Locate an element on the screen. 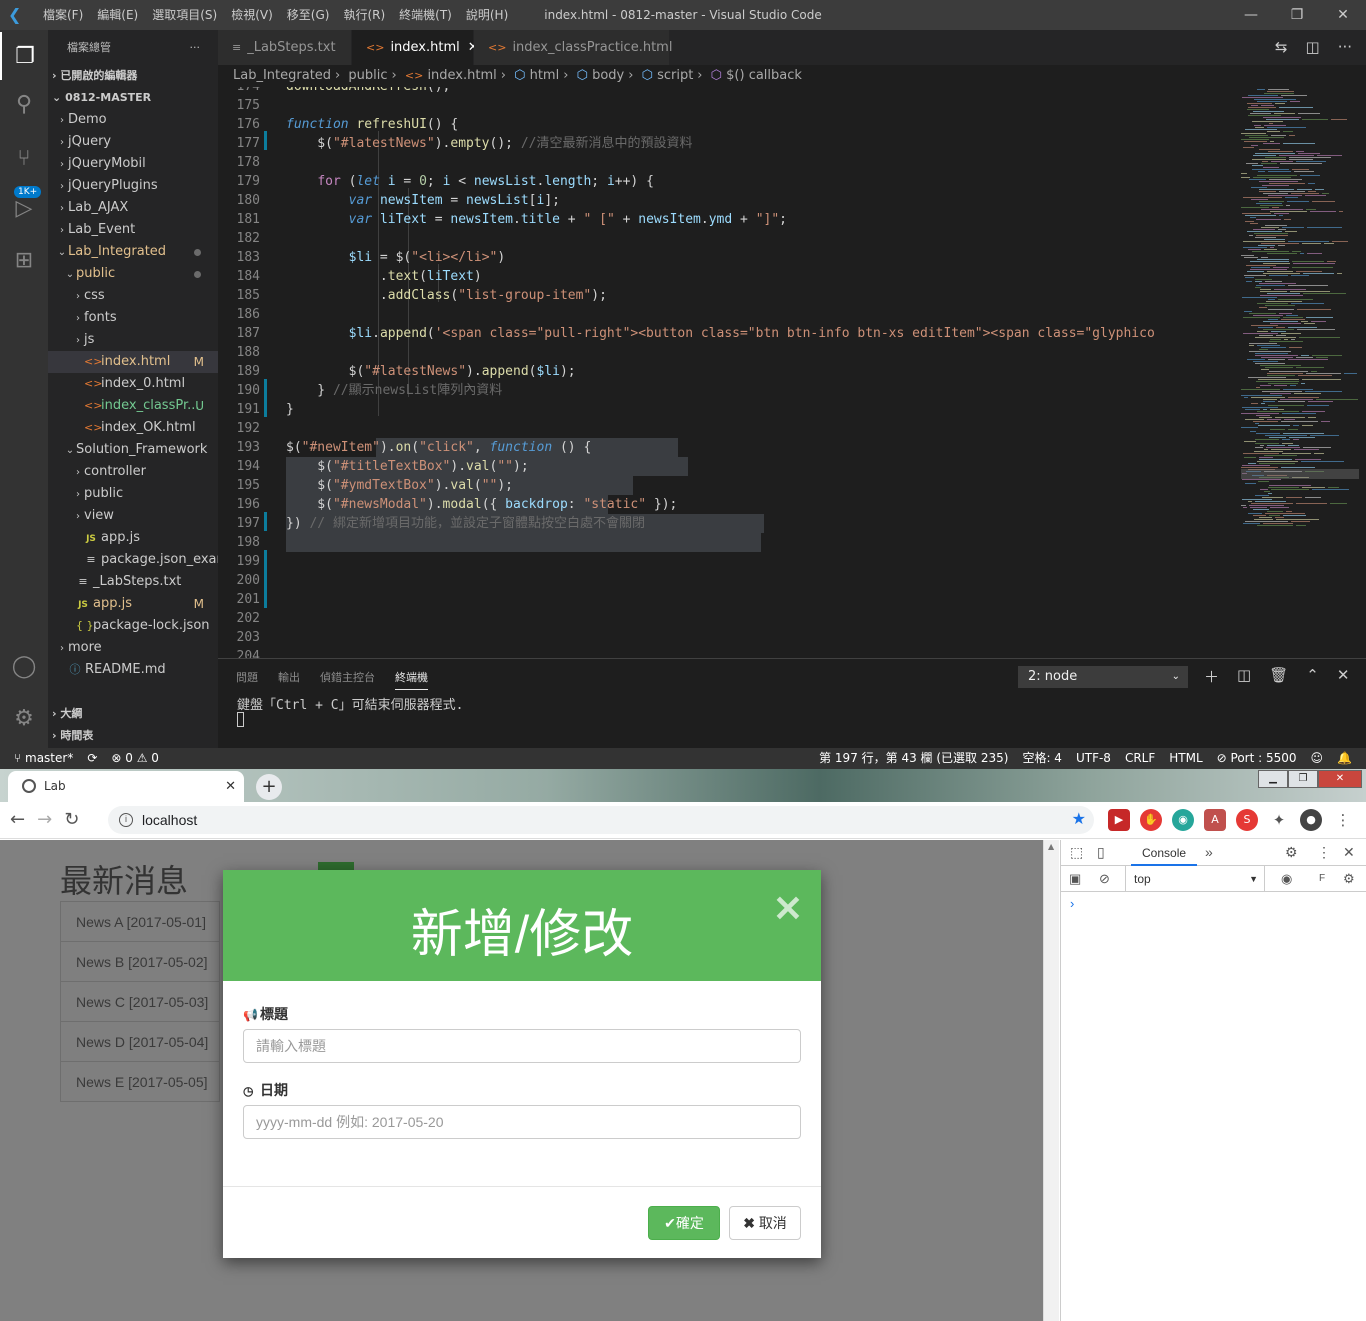 This screenshot has height=1321, width=1366. outline-section: › 大綱 is located at coordinates (65, 714).